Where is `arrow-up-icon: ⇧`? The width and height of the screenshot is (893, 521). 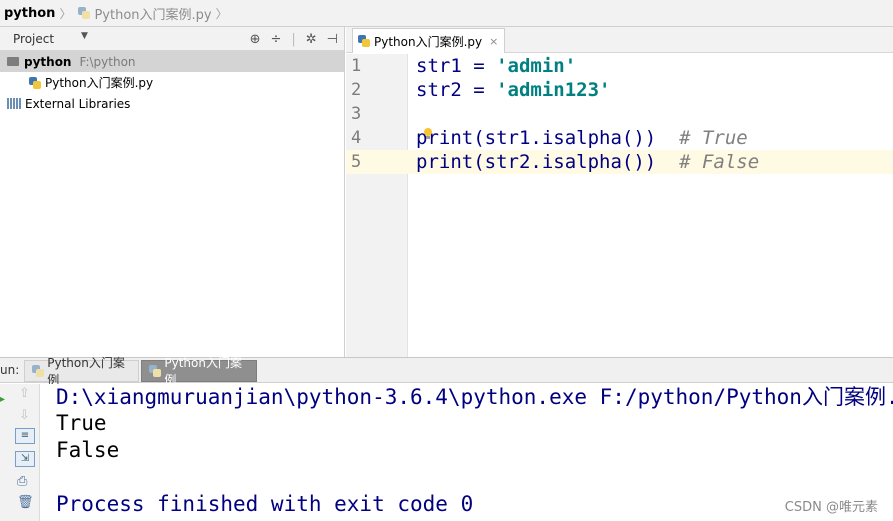
arrow-up-icon: ⇧ is located at coordinates (24, 393).